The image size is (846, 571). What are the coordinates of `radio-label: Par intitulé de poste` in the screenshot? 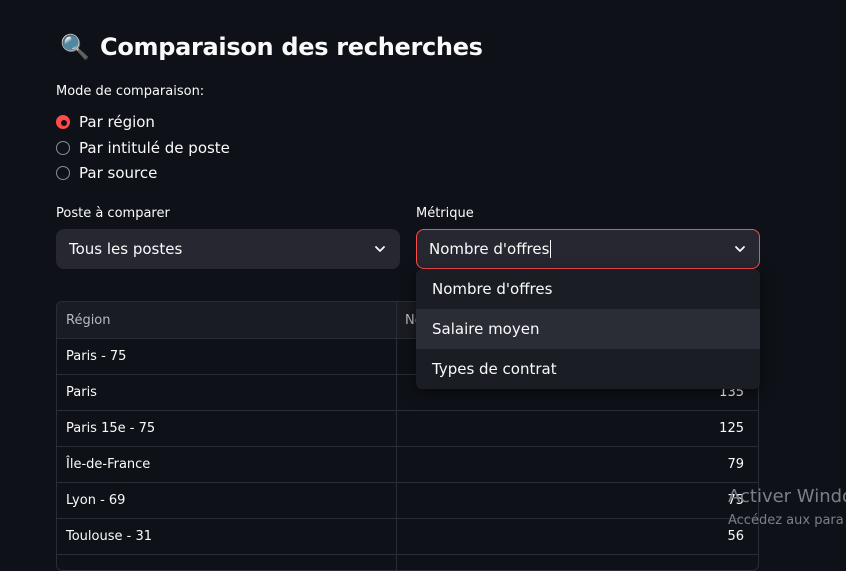 It's located at (154, 148).